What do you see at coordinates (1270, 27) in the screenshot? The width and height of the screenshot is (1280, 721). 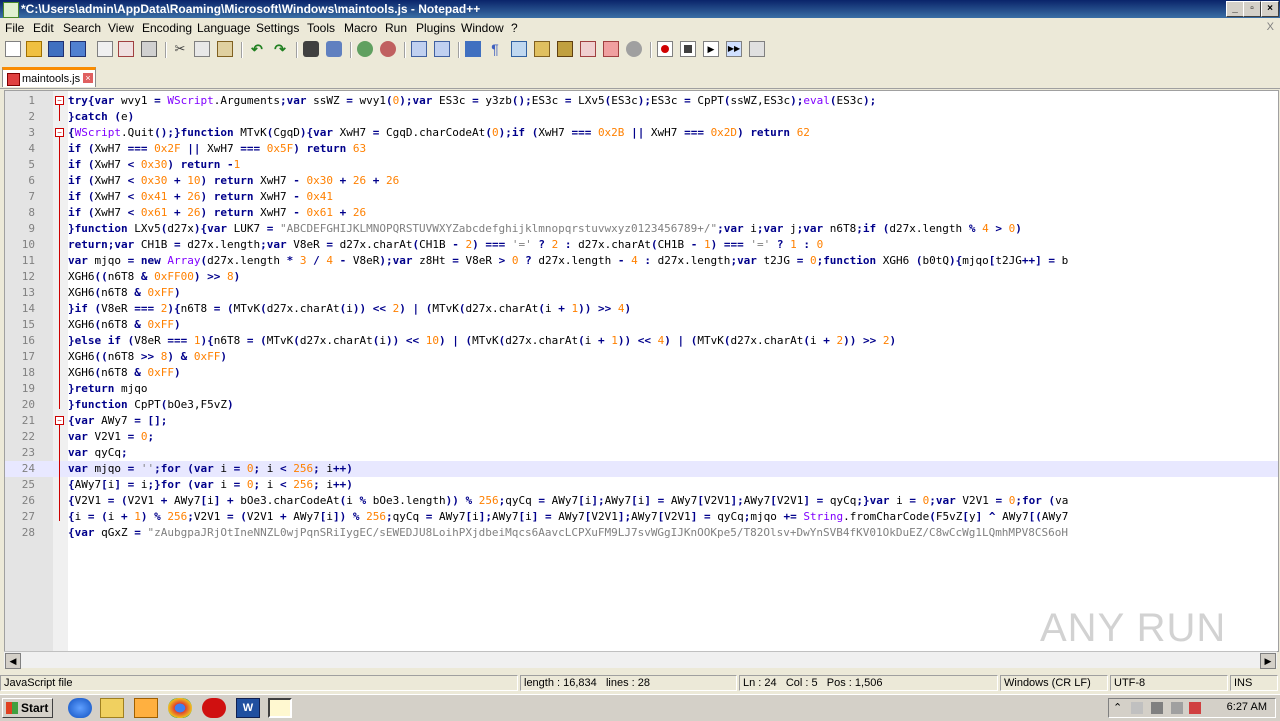 I see `menu-close-doc: X` at bounding box center [1270, 27].